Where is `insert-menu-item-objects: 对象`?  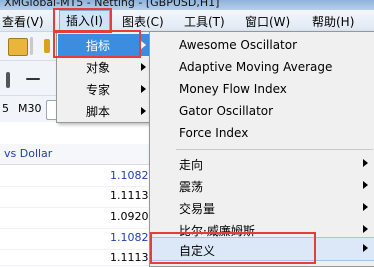
insert-menu-item-objects: 对象 is located at coordinates (104, 67).